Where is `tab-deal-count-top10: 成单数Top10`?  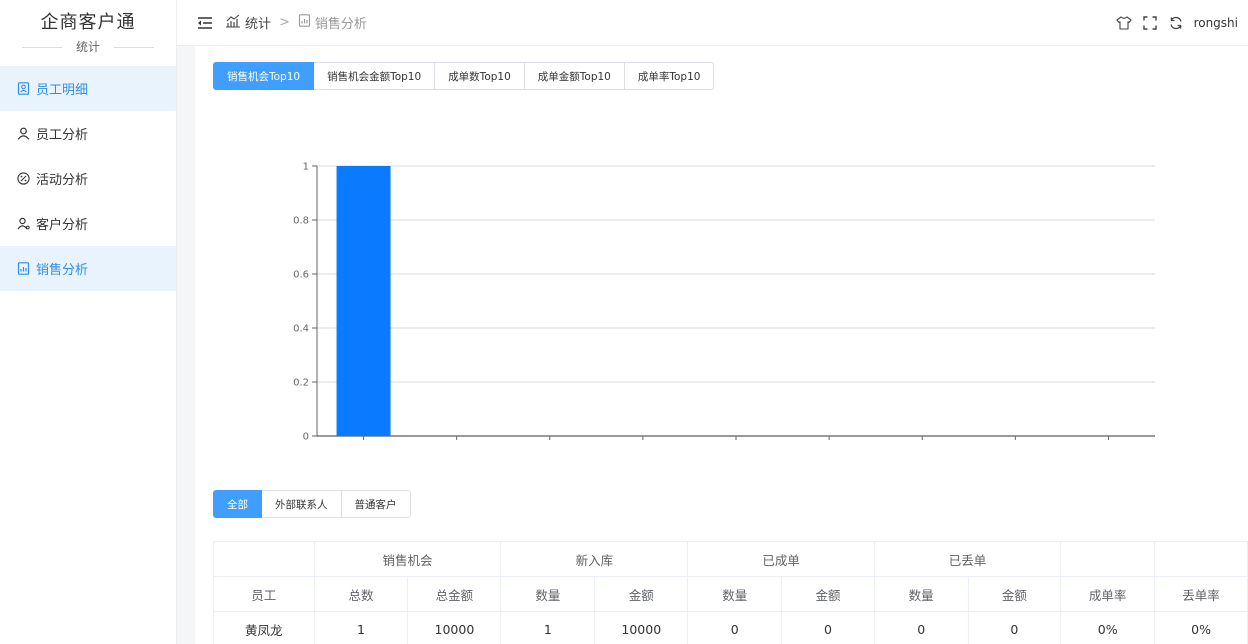
tab-deal-count-top10: 成单数Top10 is located at coordinates (480, 76).